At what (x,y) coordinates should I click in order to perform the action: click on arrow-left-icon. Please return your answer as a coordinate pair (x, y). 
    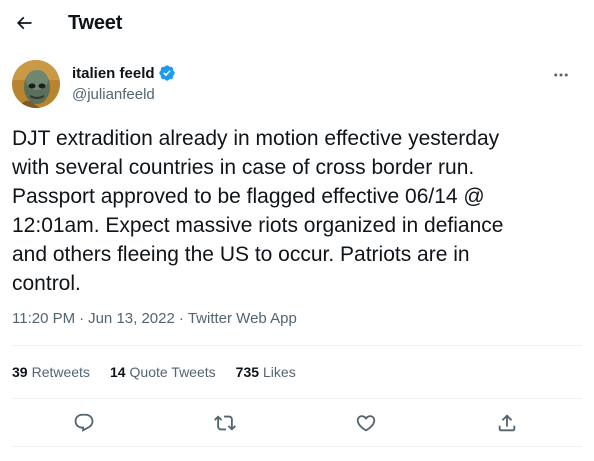
    Looking at the image, I should click on (24, 23).